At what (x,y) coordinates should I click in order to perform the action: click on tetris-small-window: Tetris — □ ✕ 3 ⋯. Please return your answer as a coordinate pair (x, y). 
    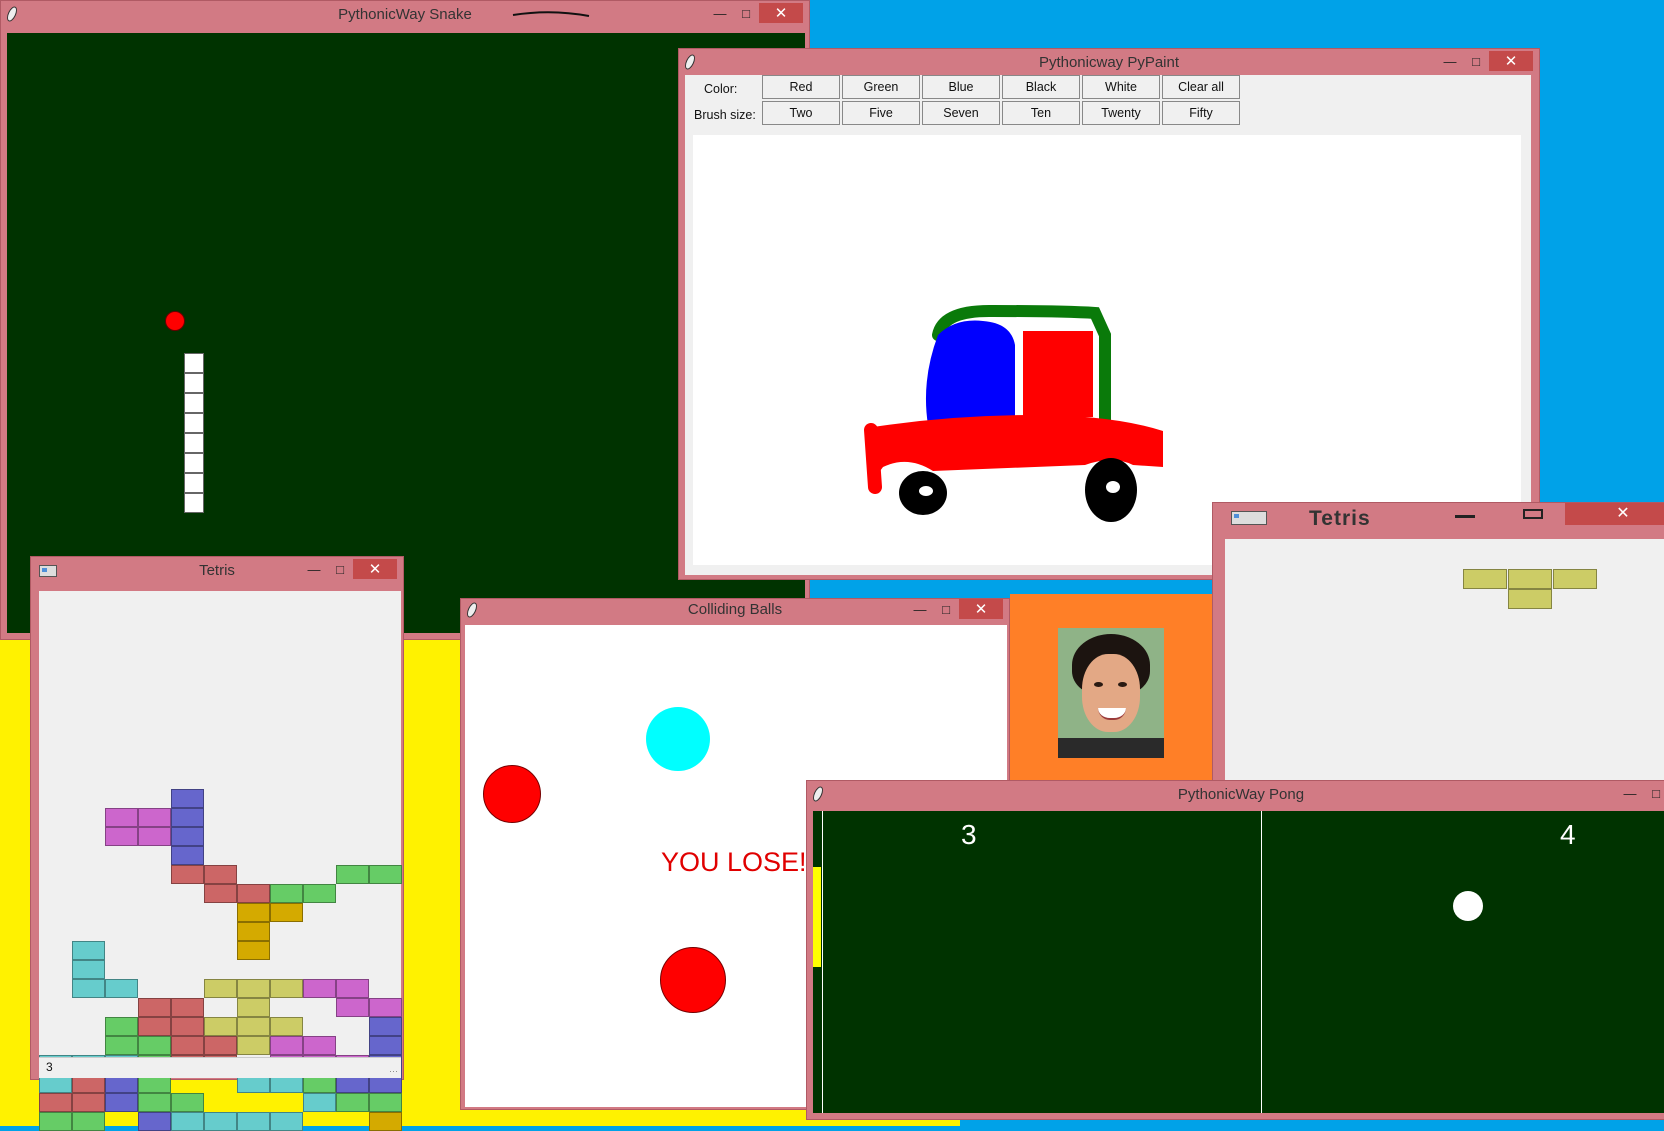
    Looking at the image, I should click on (217, 843).